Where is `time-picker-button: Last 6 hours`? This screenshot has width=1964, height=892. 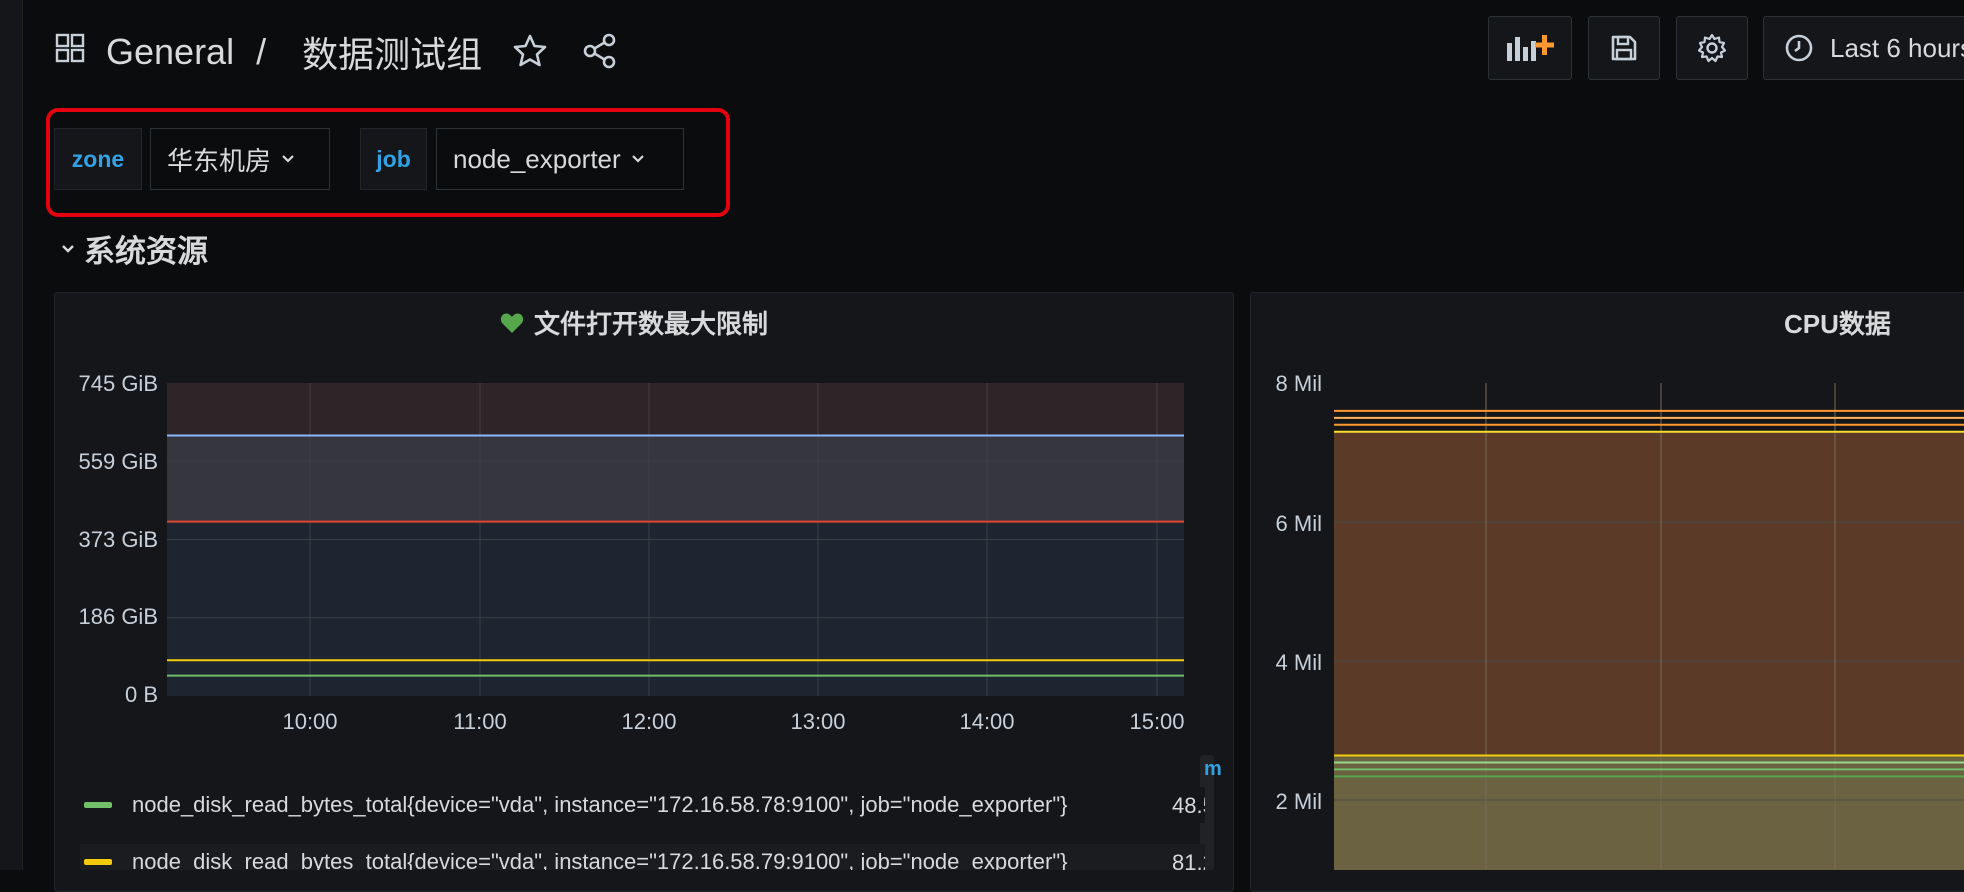 time-picker-button: Last 6 hours is located at coordinates (1863, 48).